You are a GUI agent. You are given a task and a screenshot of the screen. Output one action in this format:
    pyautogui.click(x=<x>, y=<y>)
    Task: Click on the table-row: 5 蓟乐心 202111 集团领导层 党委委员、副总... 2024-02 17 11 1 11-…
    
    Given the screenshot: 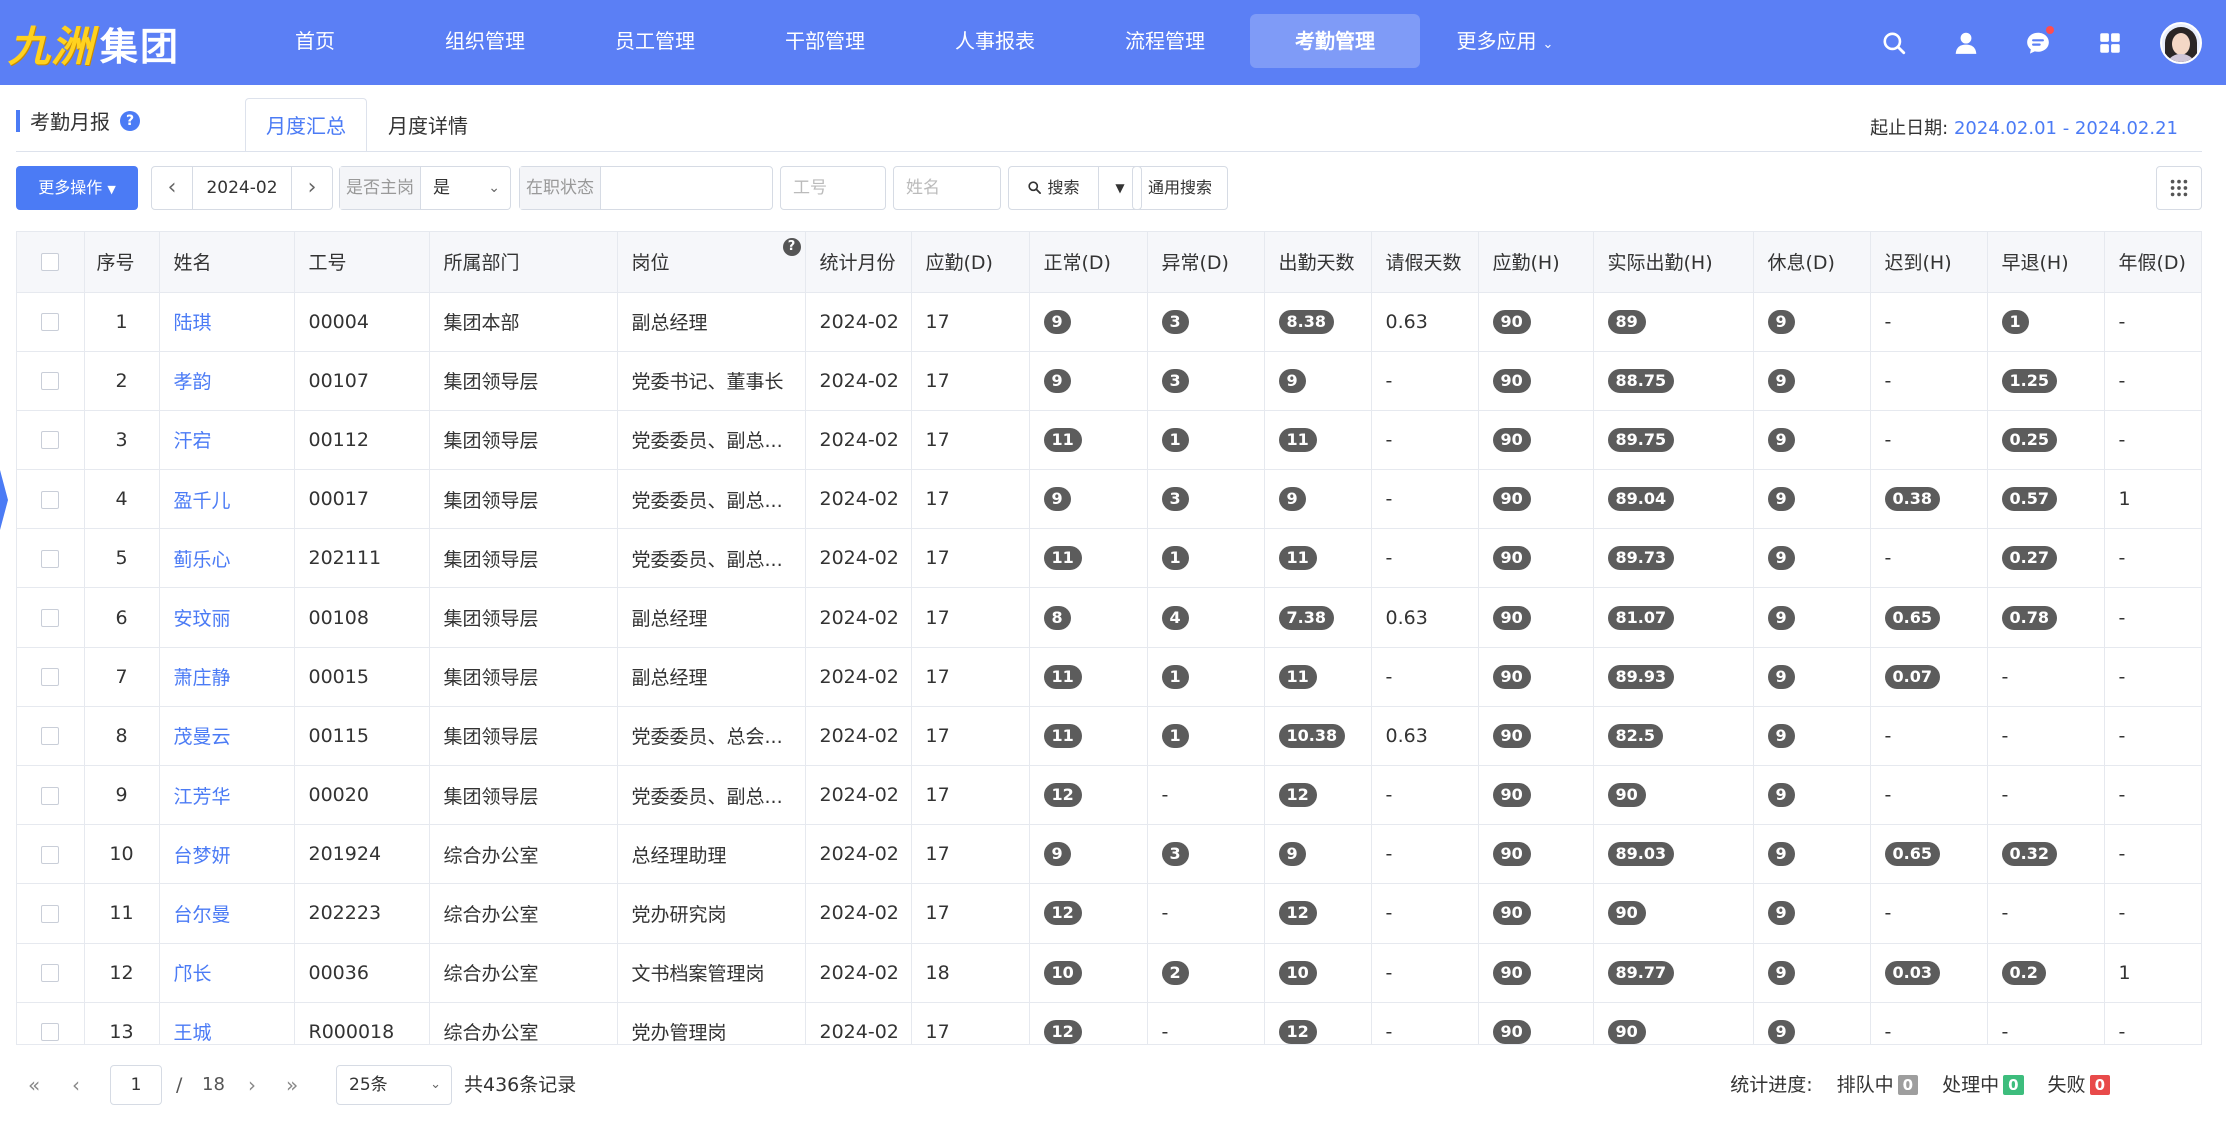 What is the action you would take?
    pyautogui.click(x=1109, y=558)
    